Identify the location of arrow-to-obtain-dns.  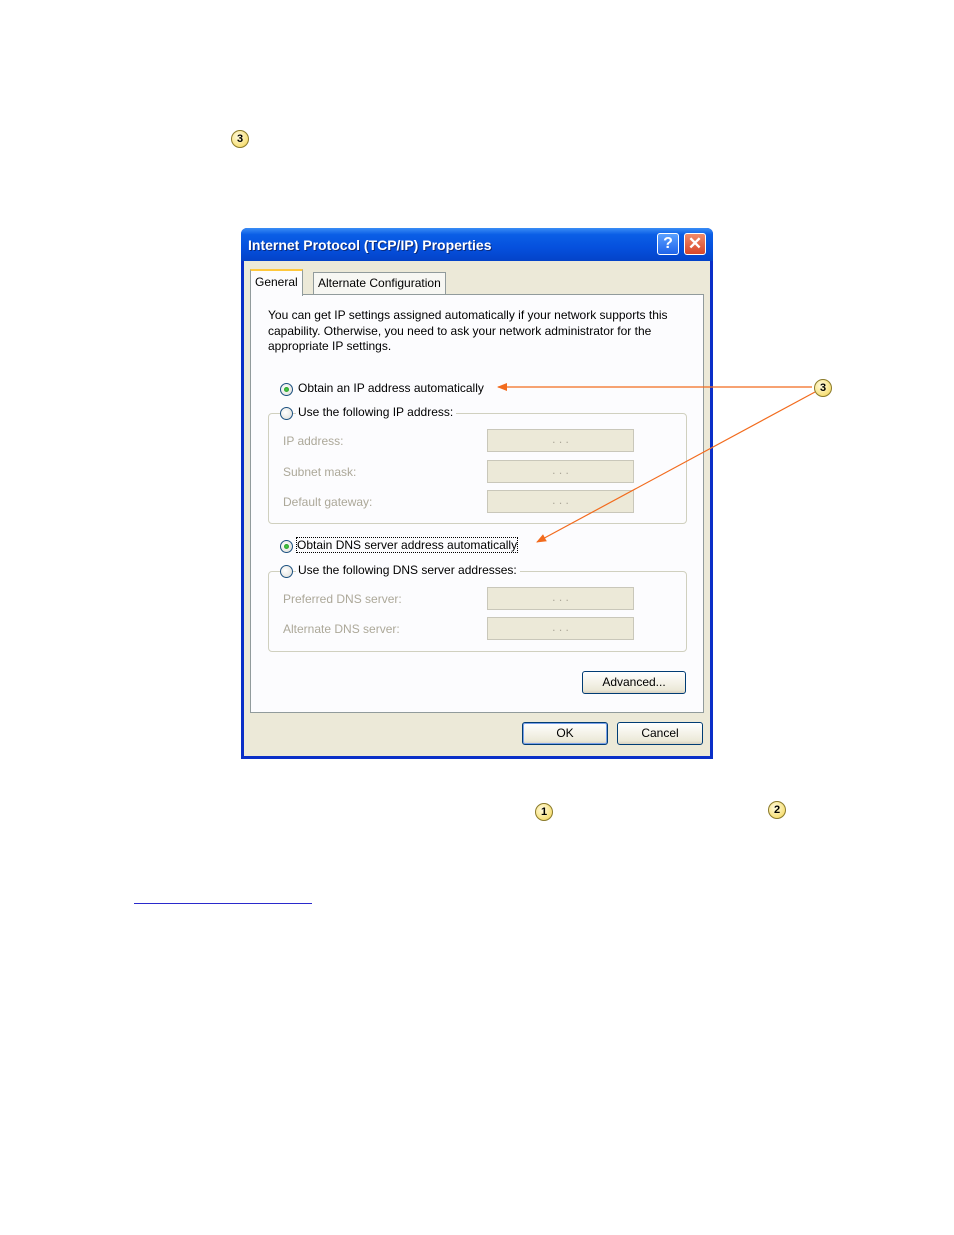
(676, 467).